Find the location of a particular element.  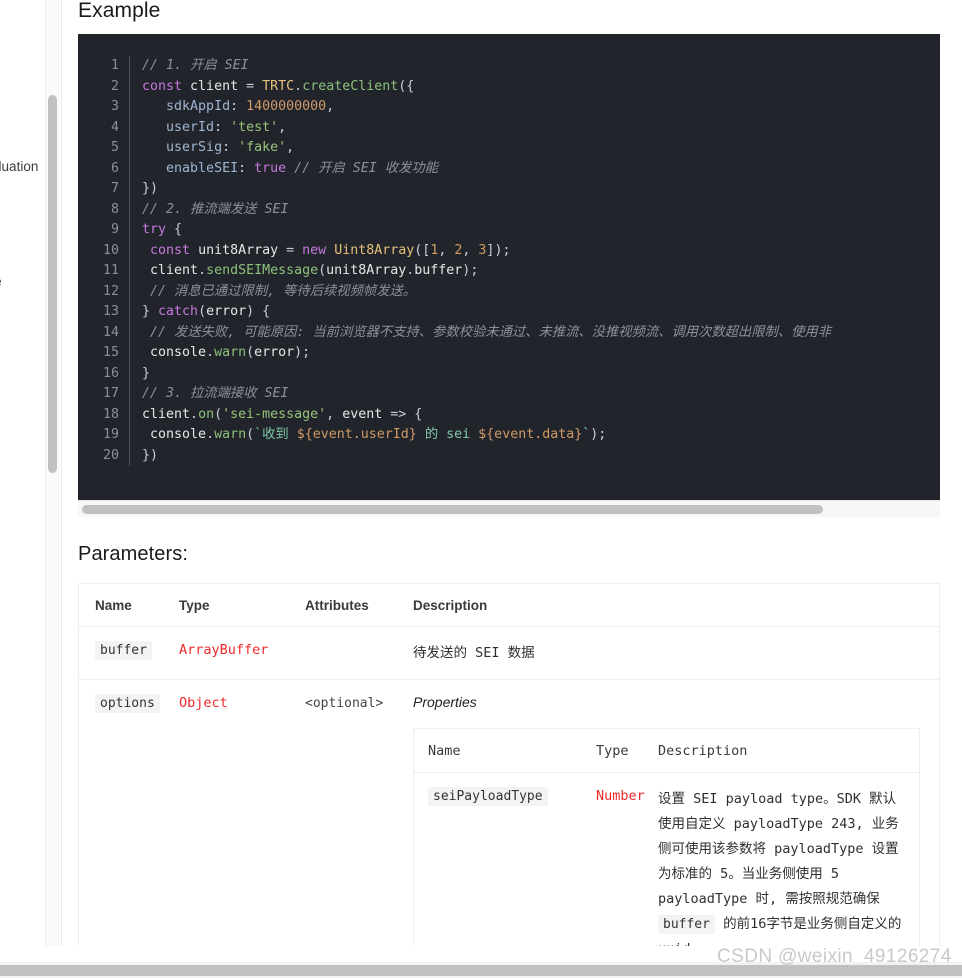

line-number: 6 is located at coordinates (114, 168).